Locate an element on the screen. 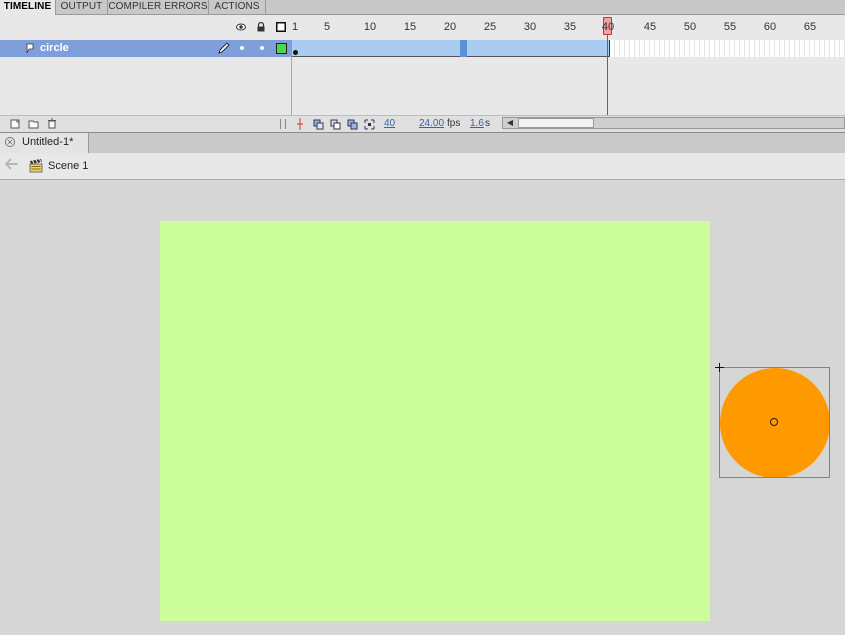 The image size is (845, 635). onion-skin-outlines-icon is located at coordinates (335, 124).